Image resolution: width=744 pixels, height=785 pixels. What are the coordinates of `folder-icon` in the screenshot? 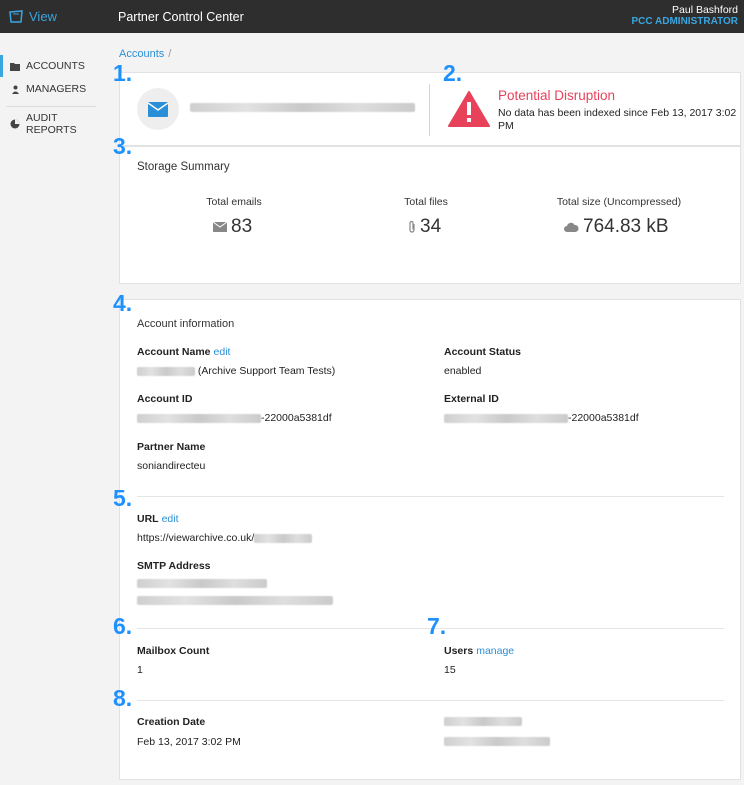 It's located at (15, 66).